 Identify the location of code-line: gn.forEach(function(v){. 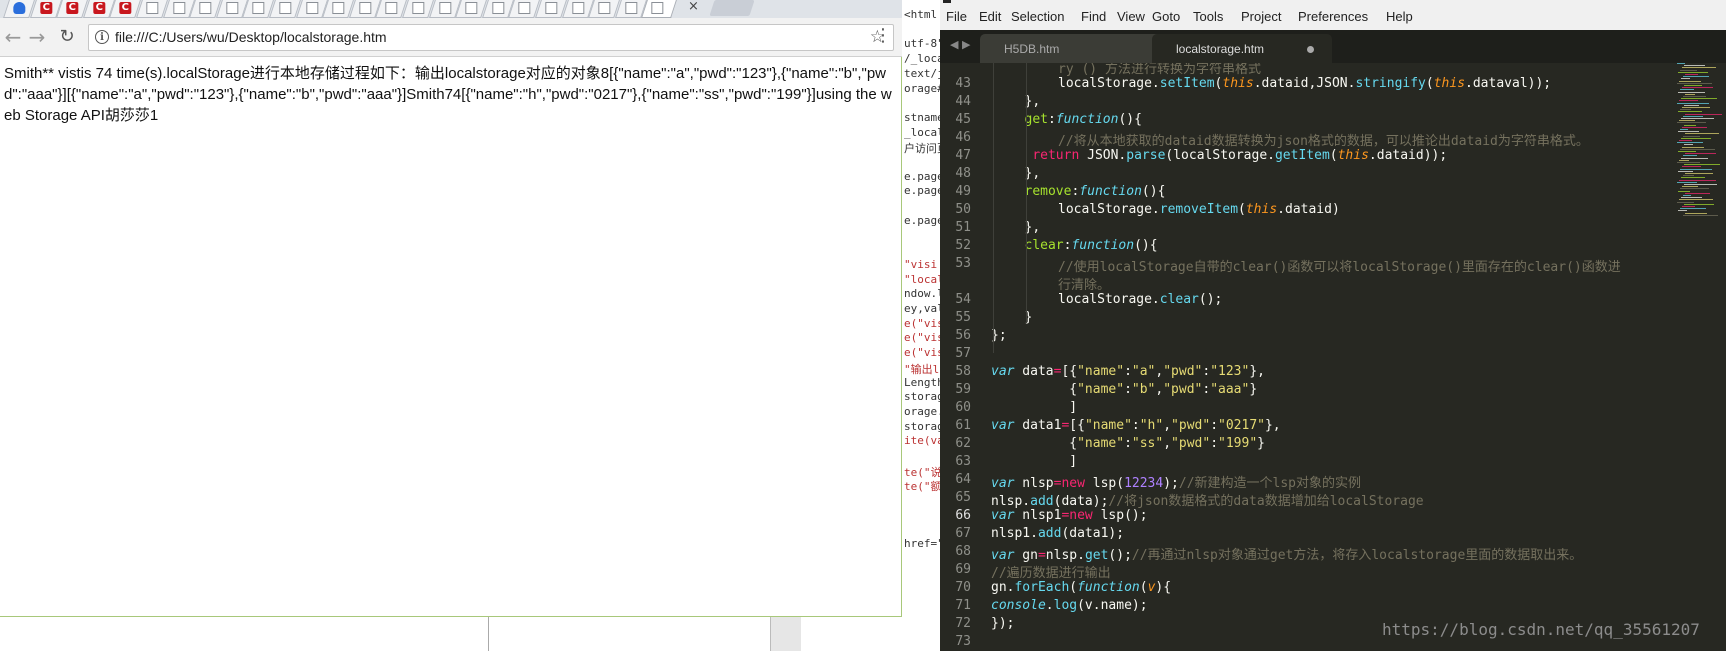
(1081, 587).